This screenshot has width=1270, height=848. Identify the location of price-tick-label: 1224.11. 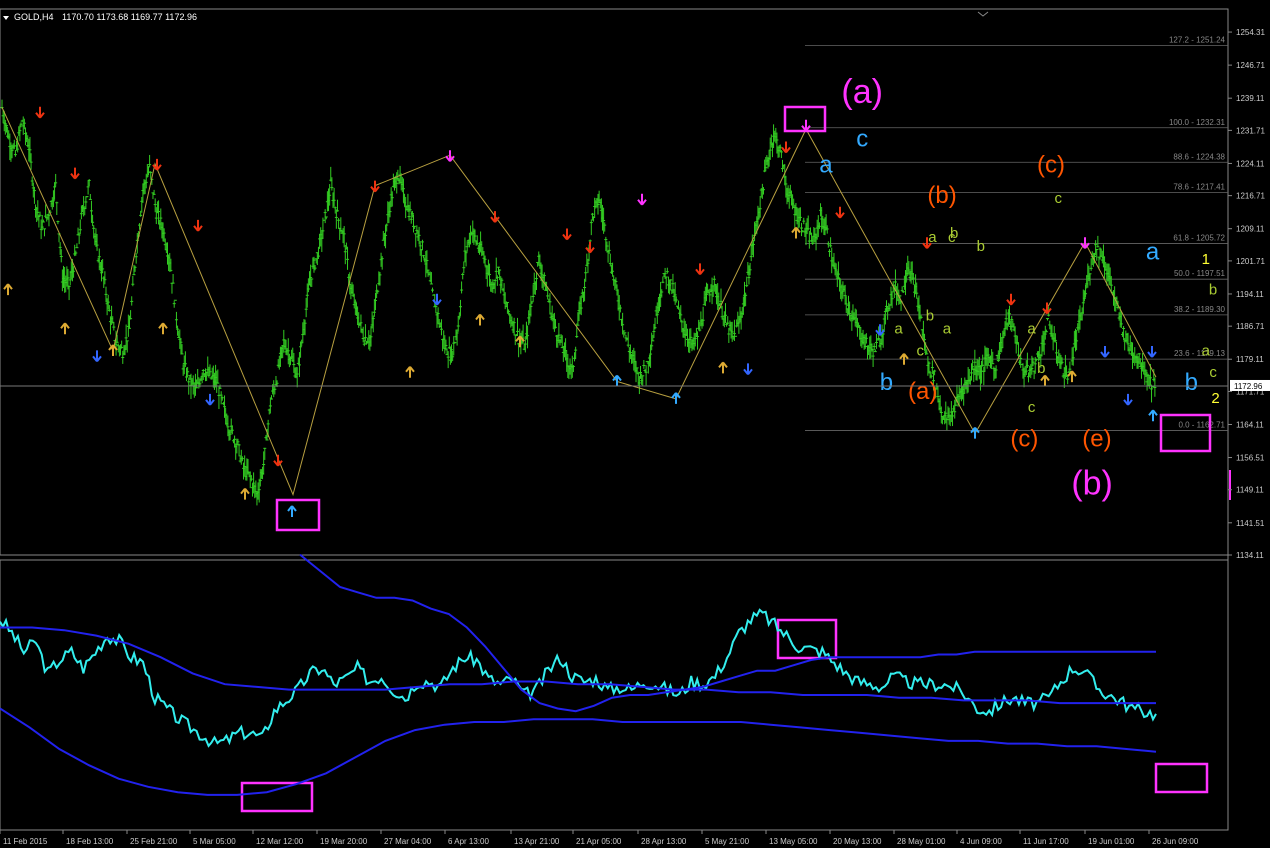
(1250, 163).